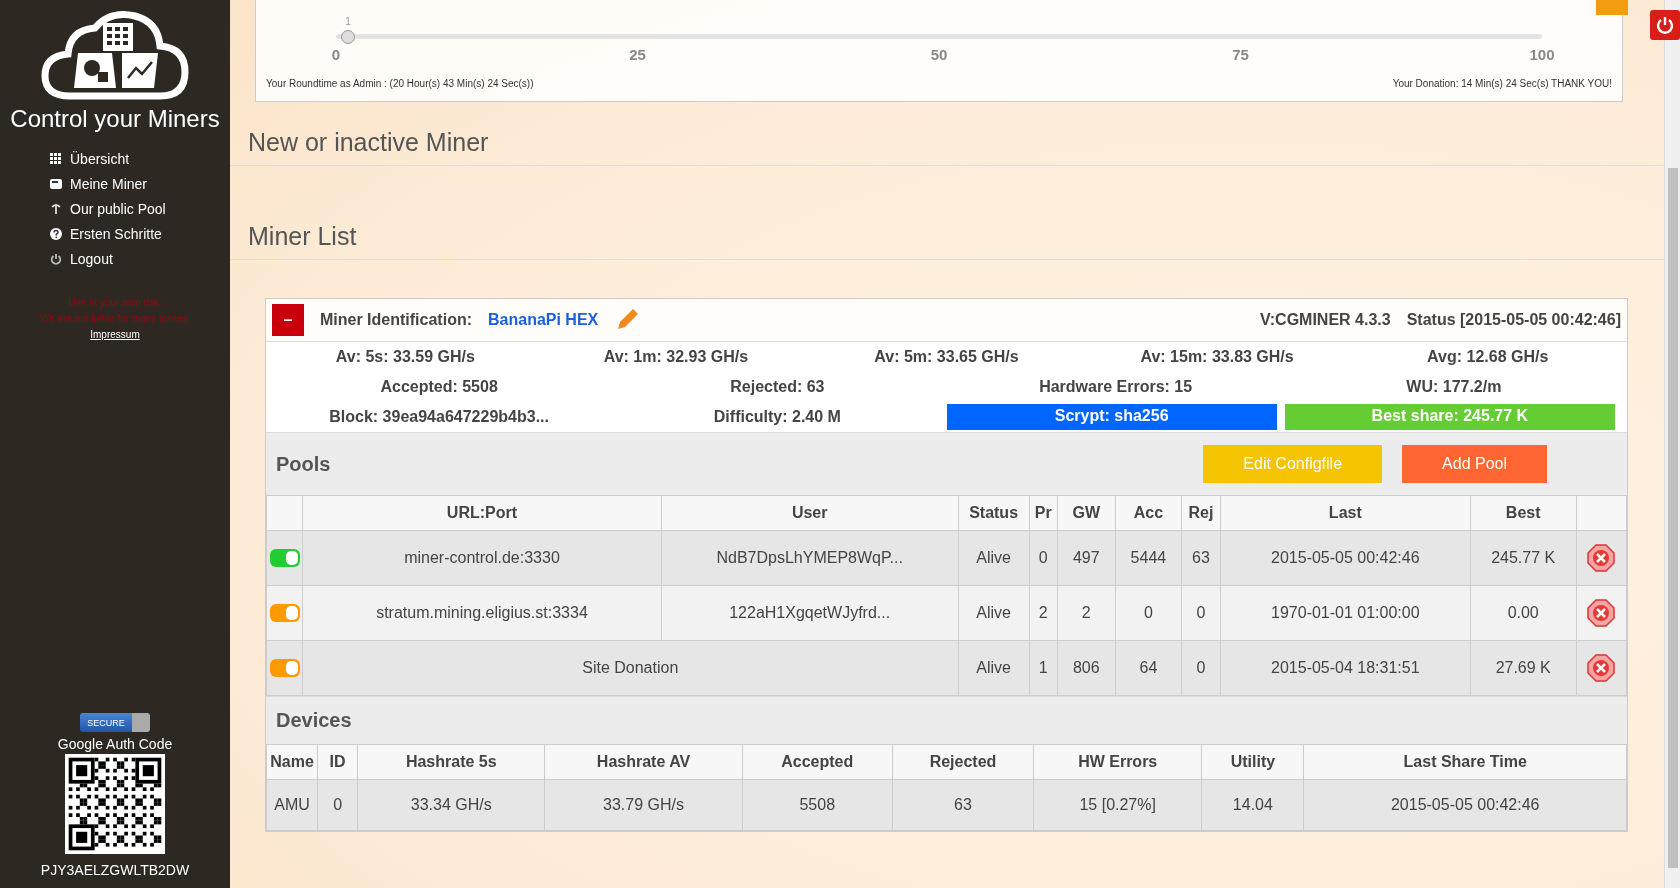 This screenshot has height=888, width=1680. What do you see at coordinates (1116, 387) in the screenshot?
I see `stat-text: Hardware Errors: 15` at bounding box center [1116, 387].